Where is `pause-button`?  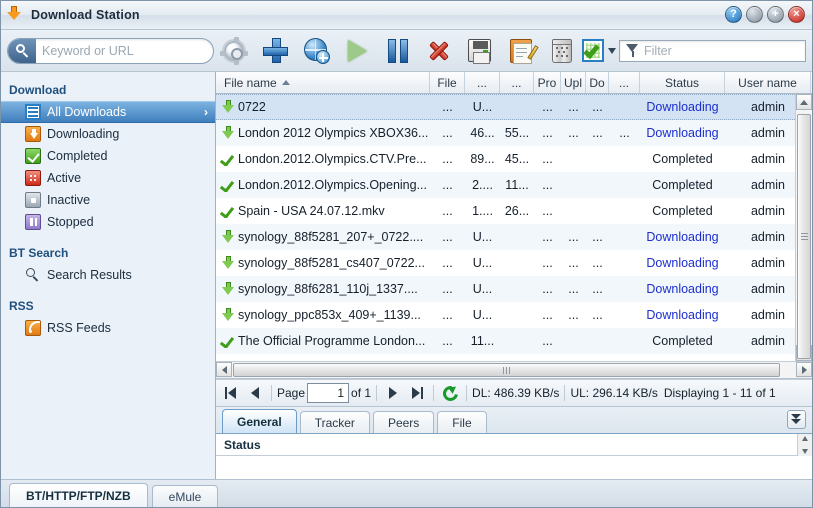
pause-button is located at coordinates (398, 51).